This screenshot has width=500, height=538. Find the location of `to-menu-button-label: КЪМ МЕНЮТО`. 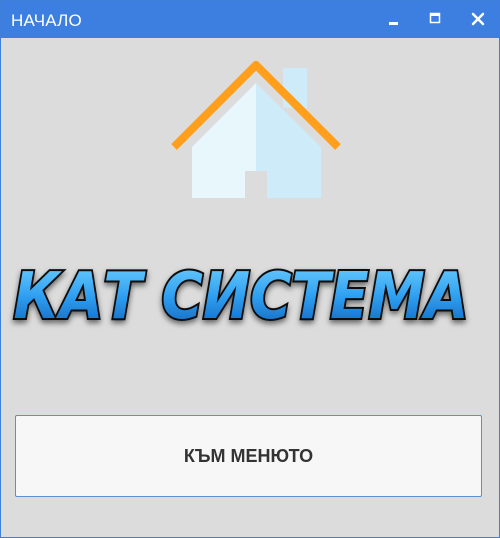

to-menu-button-label: КЪМ МЕНЮТО is located at coordinates (248, 455).